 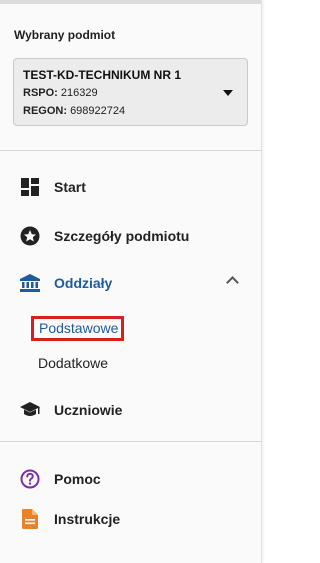 I want to click on star-badge-icon, so click(x=30, y=236).